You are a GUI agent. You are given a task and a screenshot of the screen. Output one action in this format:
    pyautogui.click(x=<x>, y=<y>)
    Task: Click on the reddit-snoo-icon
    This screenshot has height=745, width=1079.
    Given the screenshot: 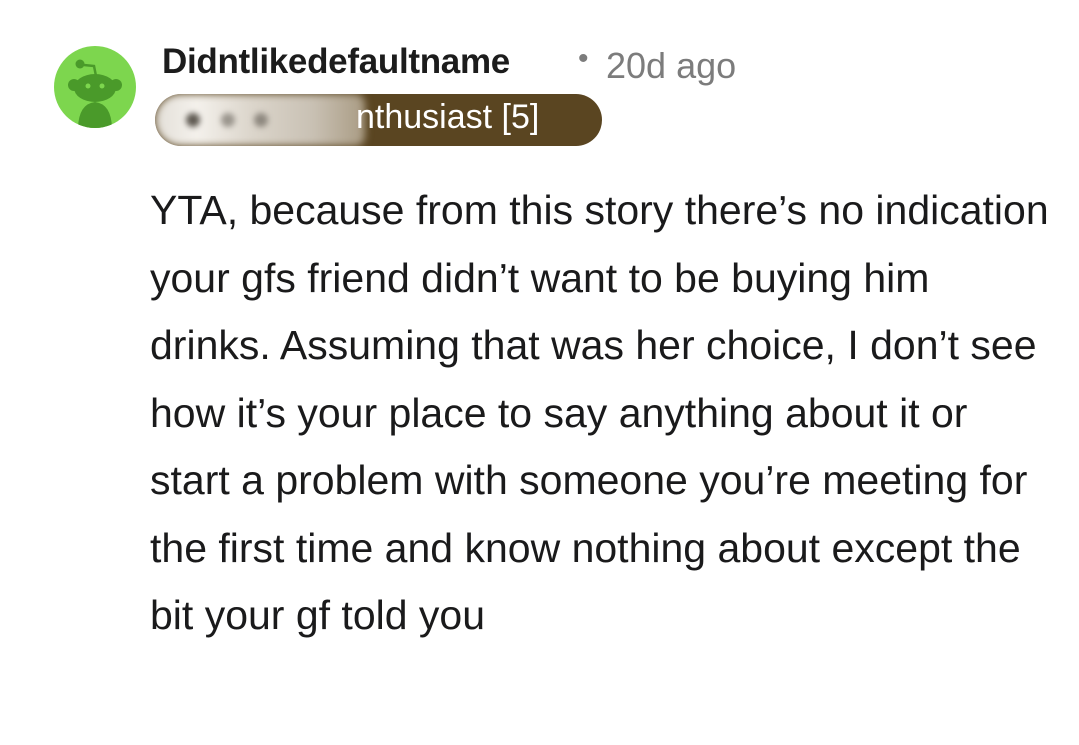 What is the action you would take?
    pyautogui.click(x=95, y=93)
    